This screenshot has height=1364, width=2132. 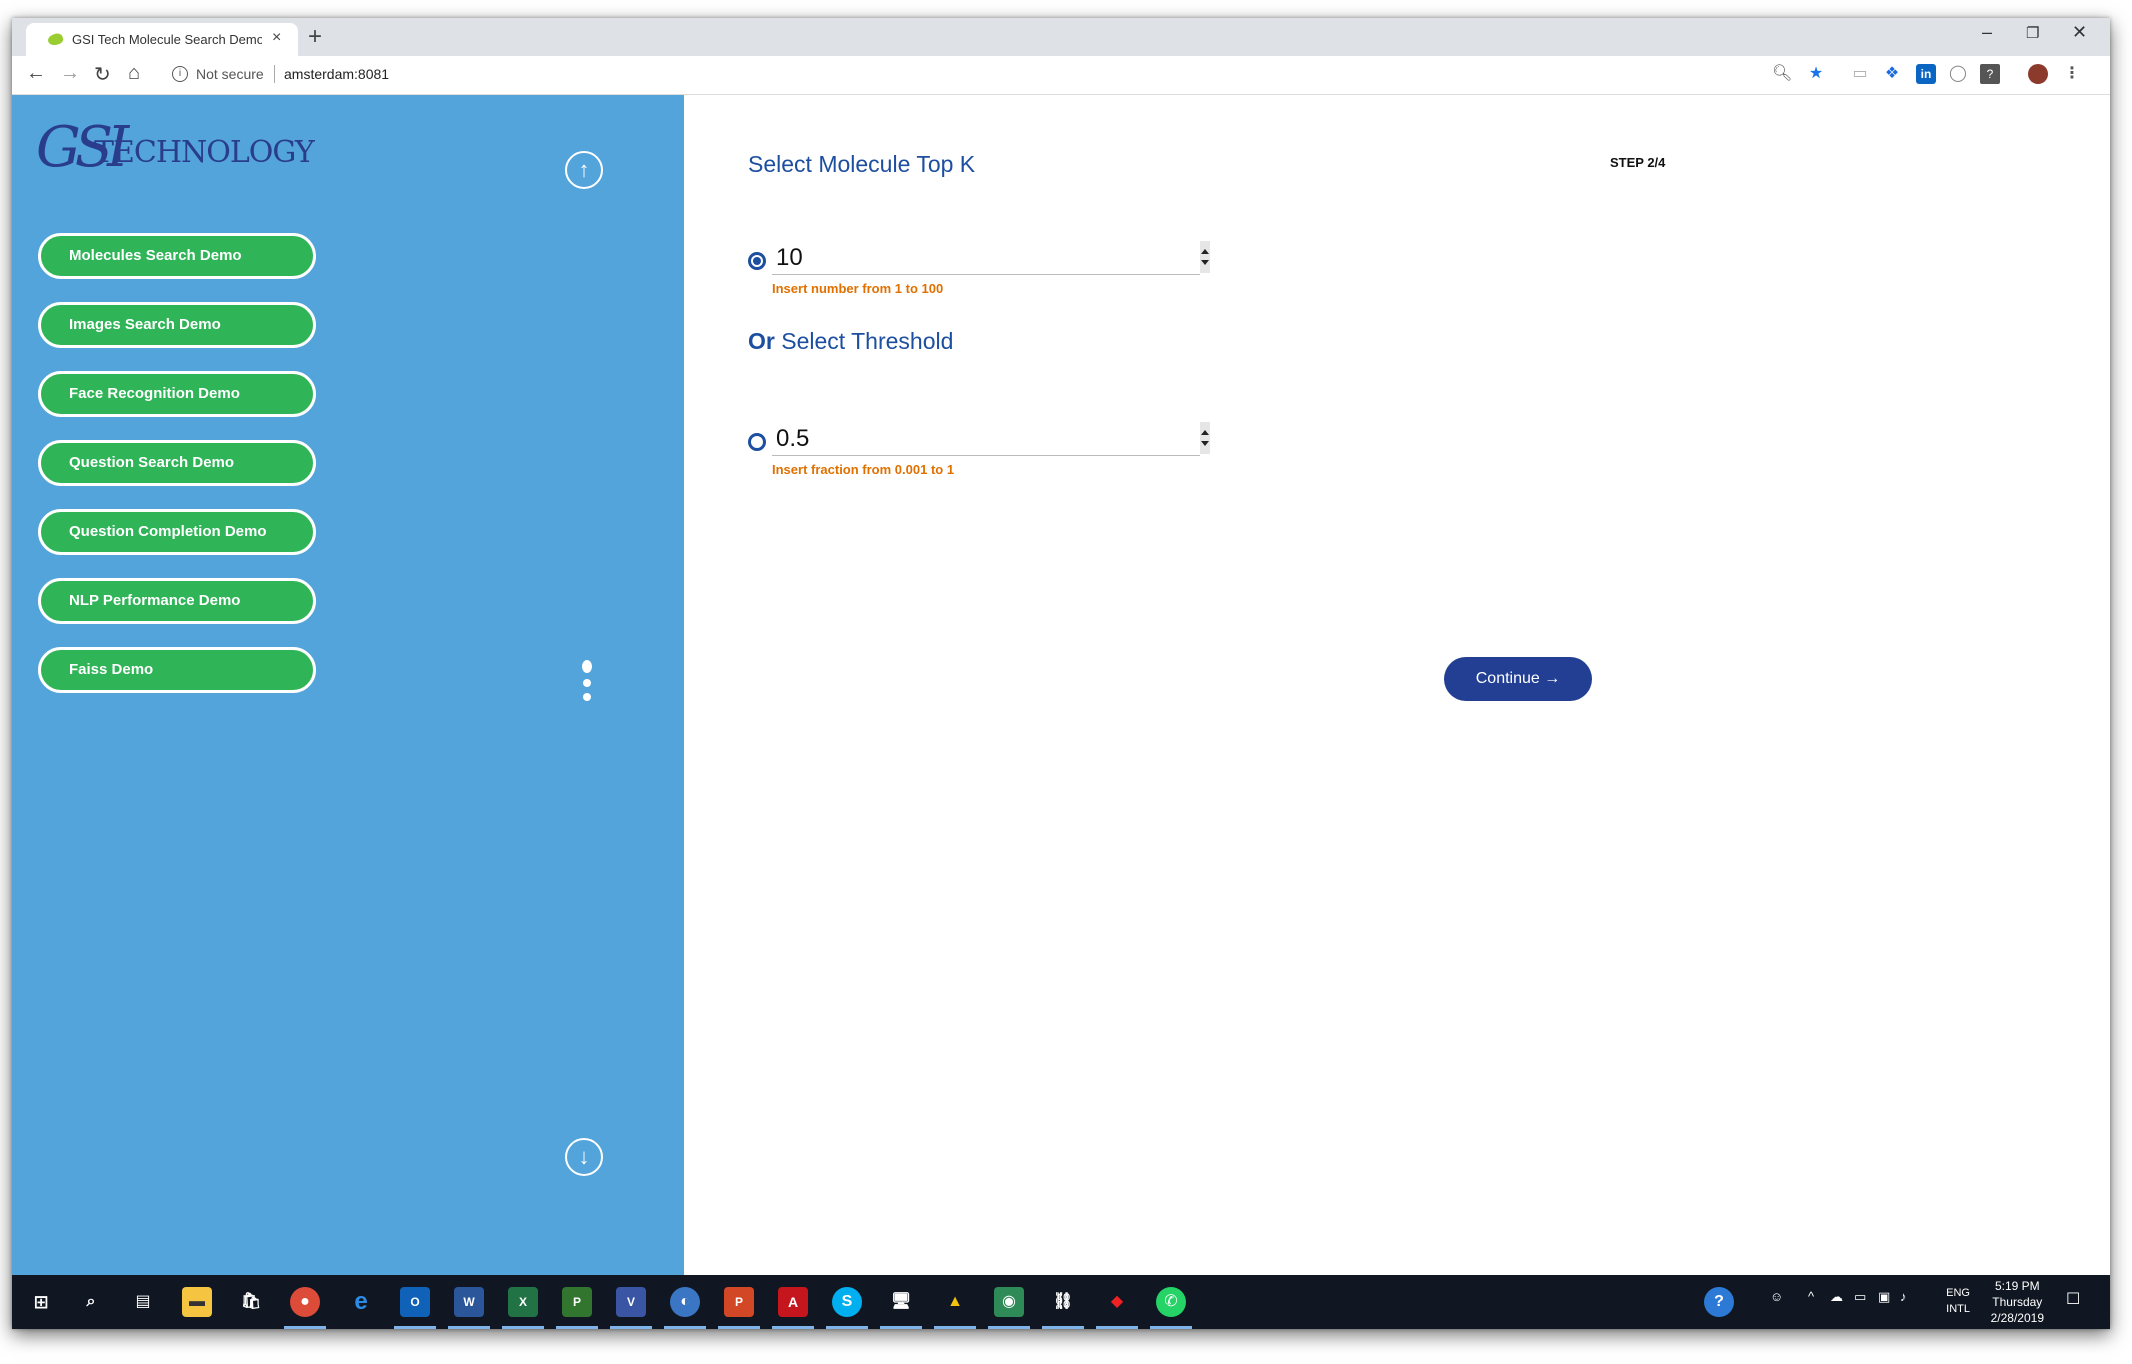 What do you see at coordinates (1926, 74) in the screenshot?
I see `linkedin-icon: in` at bounding box center [1926, 74].